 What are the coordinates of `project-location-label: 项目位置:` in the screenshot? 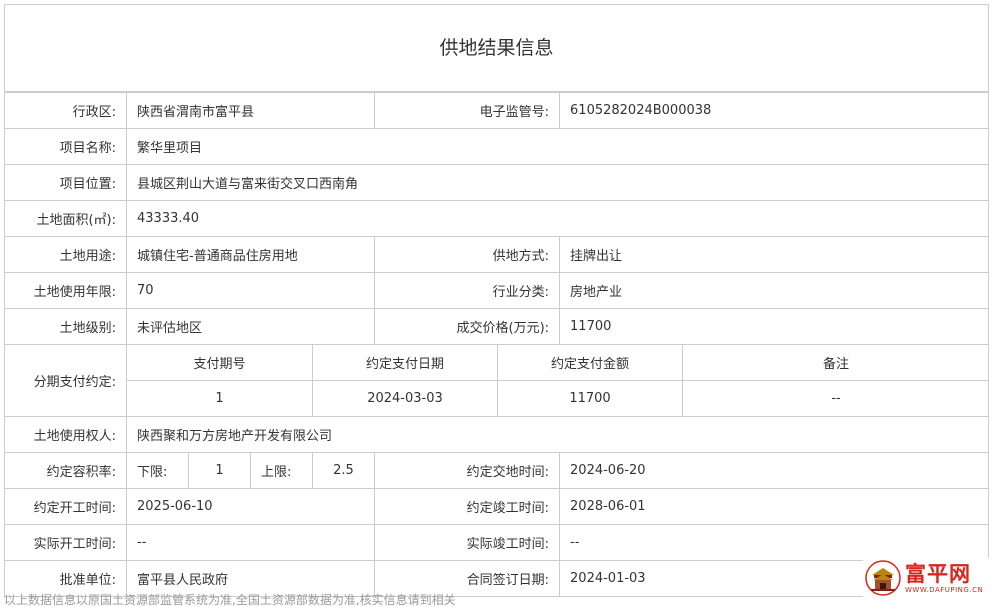 It's located at (66, 182).